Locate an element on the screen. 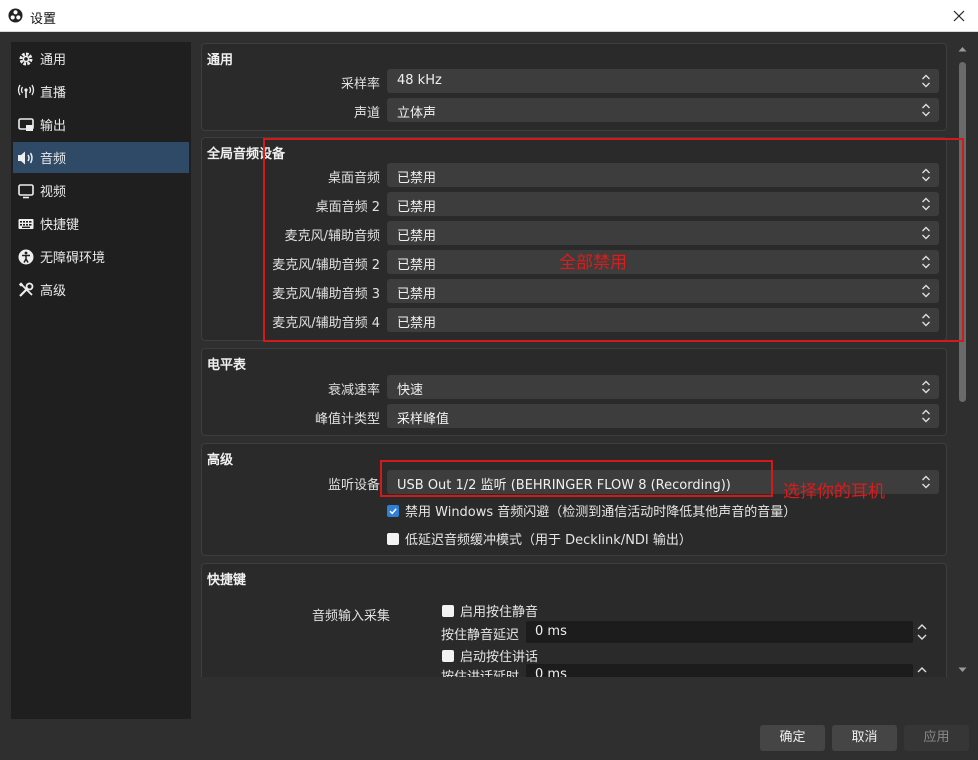  sidebar-item-accessibility: 无障碍环境 is located at coordinates (101, 256).